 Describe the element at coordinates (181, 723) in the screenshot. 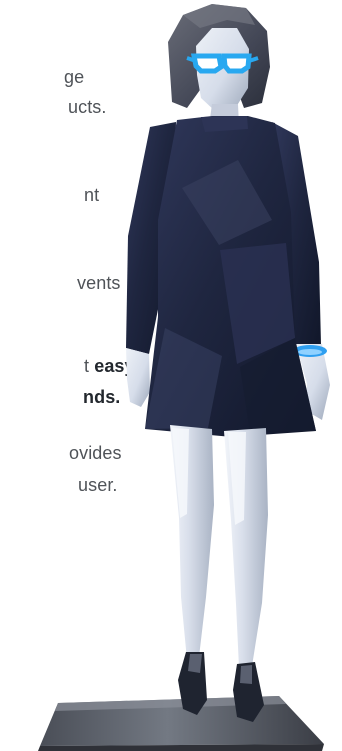

I see `stand-base` at that location.